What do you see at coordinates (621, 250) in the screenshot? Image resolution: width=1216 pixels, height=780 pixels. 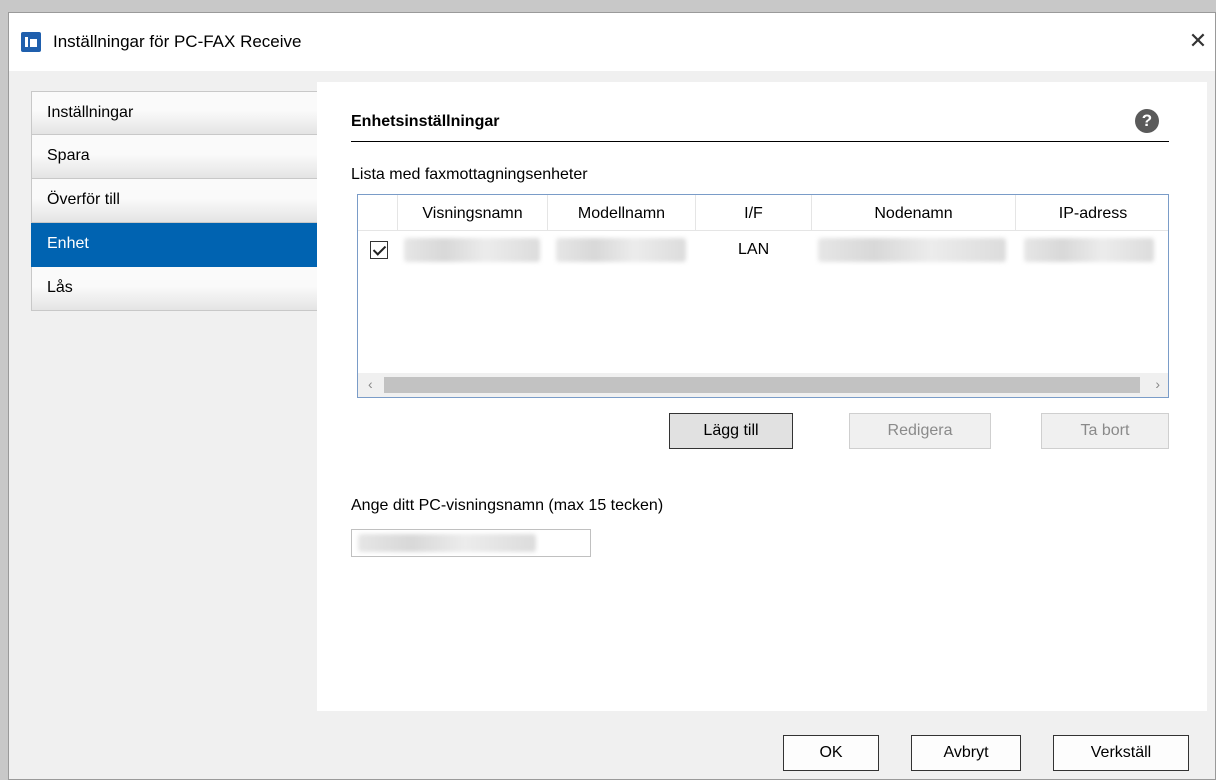 I see `redacted-model-name` at bounding box center [621, 250].